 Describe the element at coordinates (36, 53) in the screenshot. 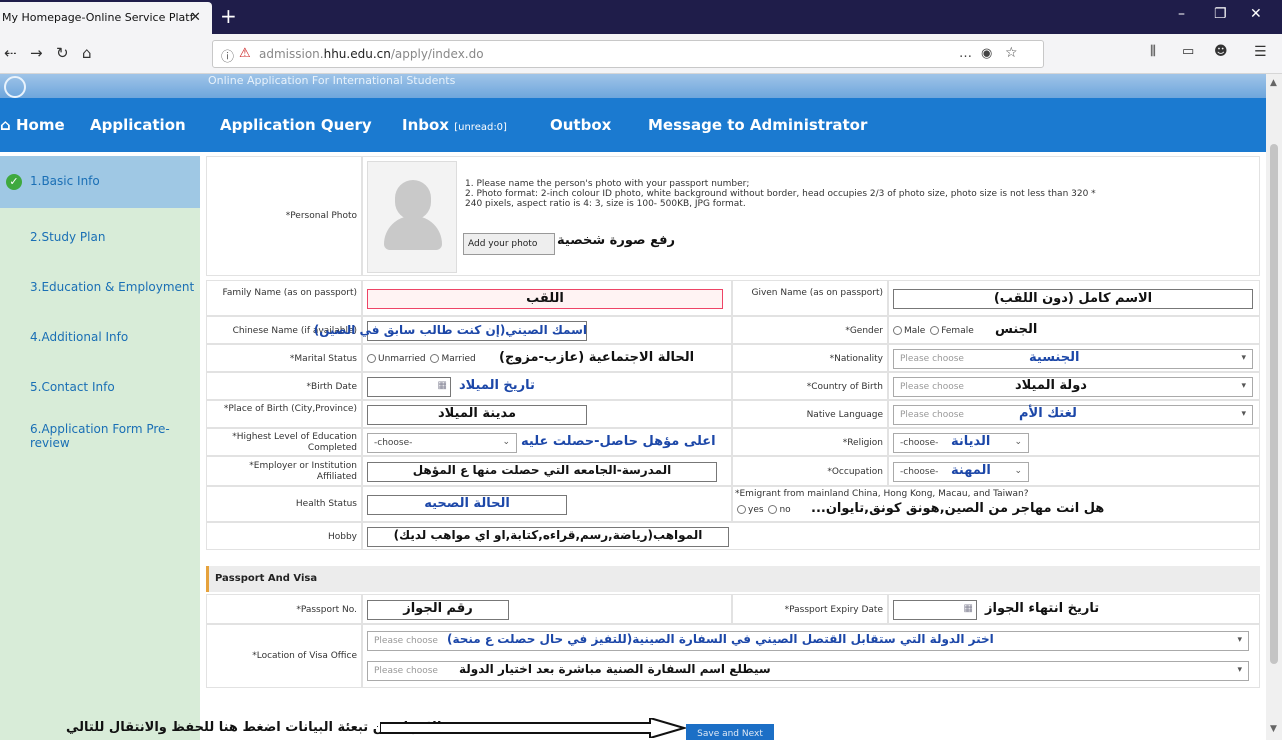

I see `forward-icon: →` at that location.